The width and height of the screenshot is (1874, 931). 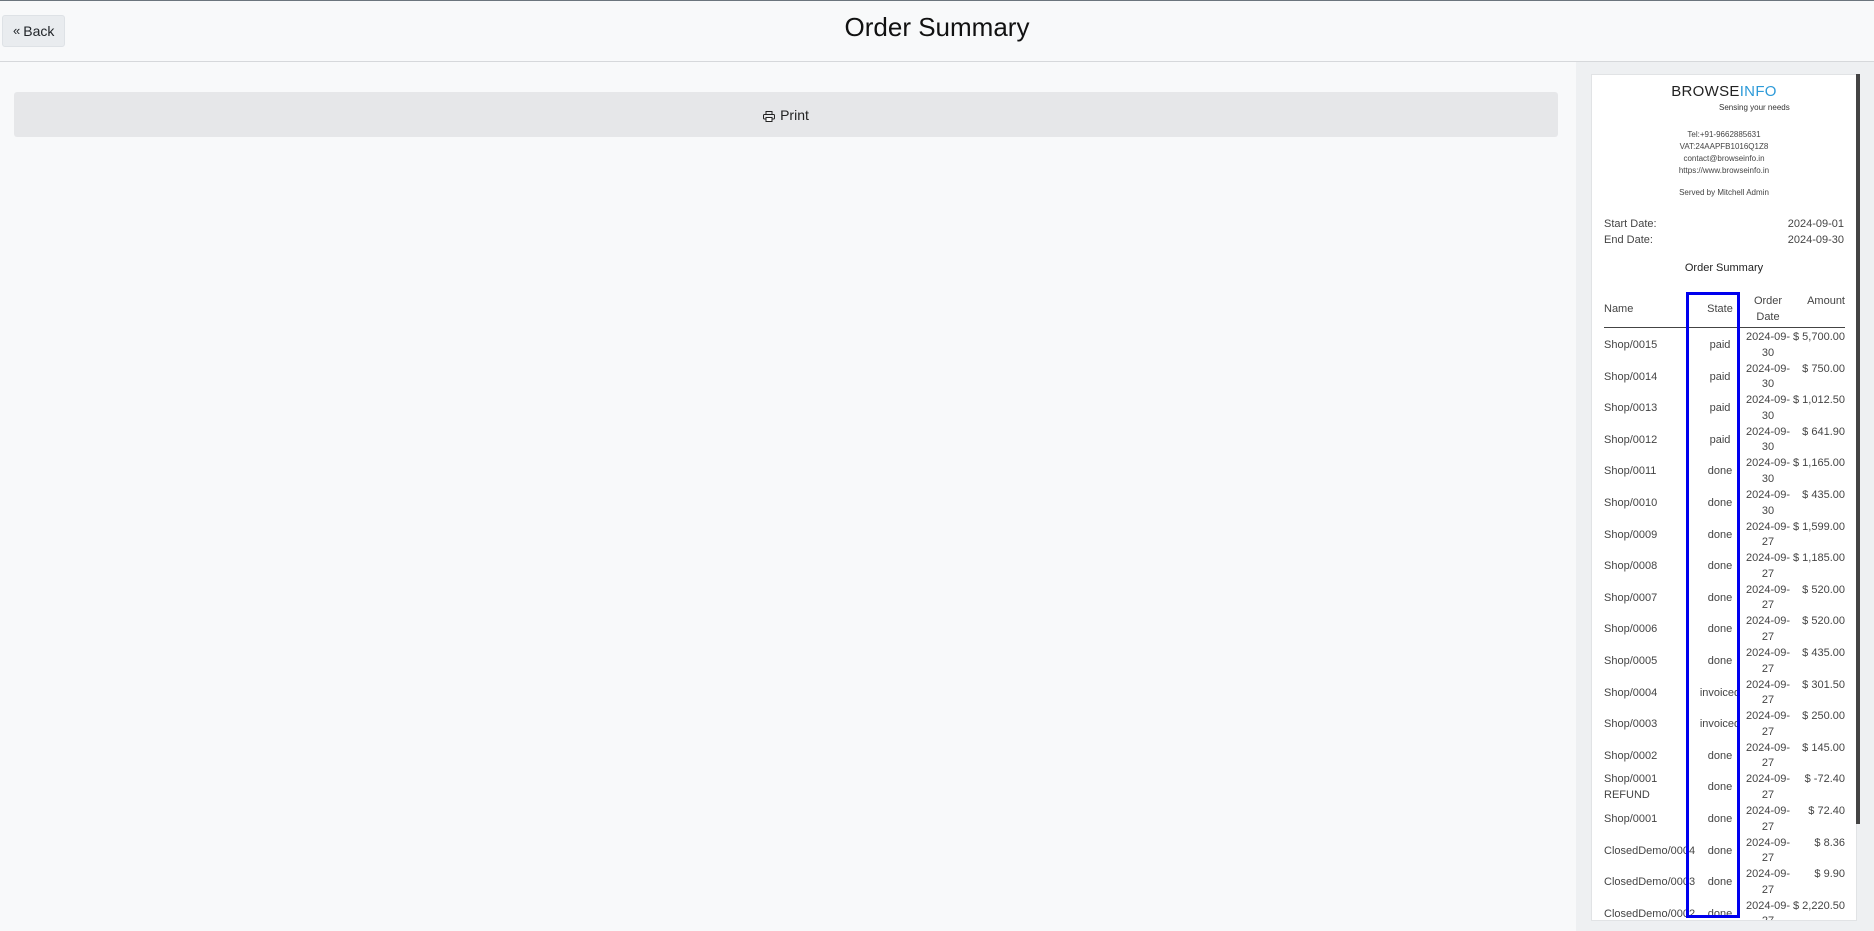 I want to click on end-date-row: End Date: 2024-09-30, so click(x=1724, y=240).